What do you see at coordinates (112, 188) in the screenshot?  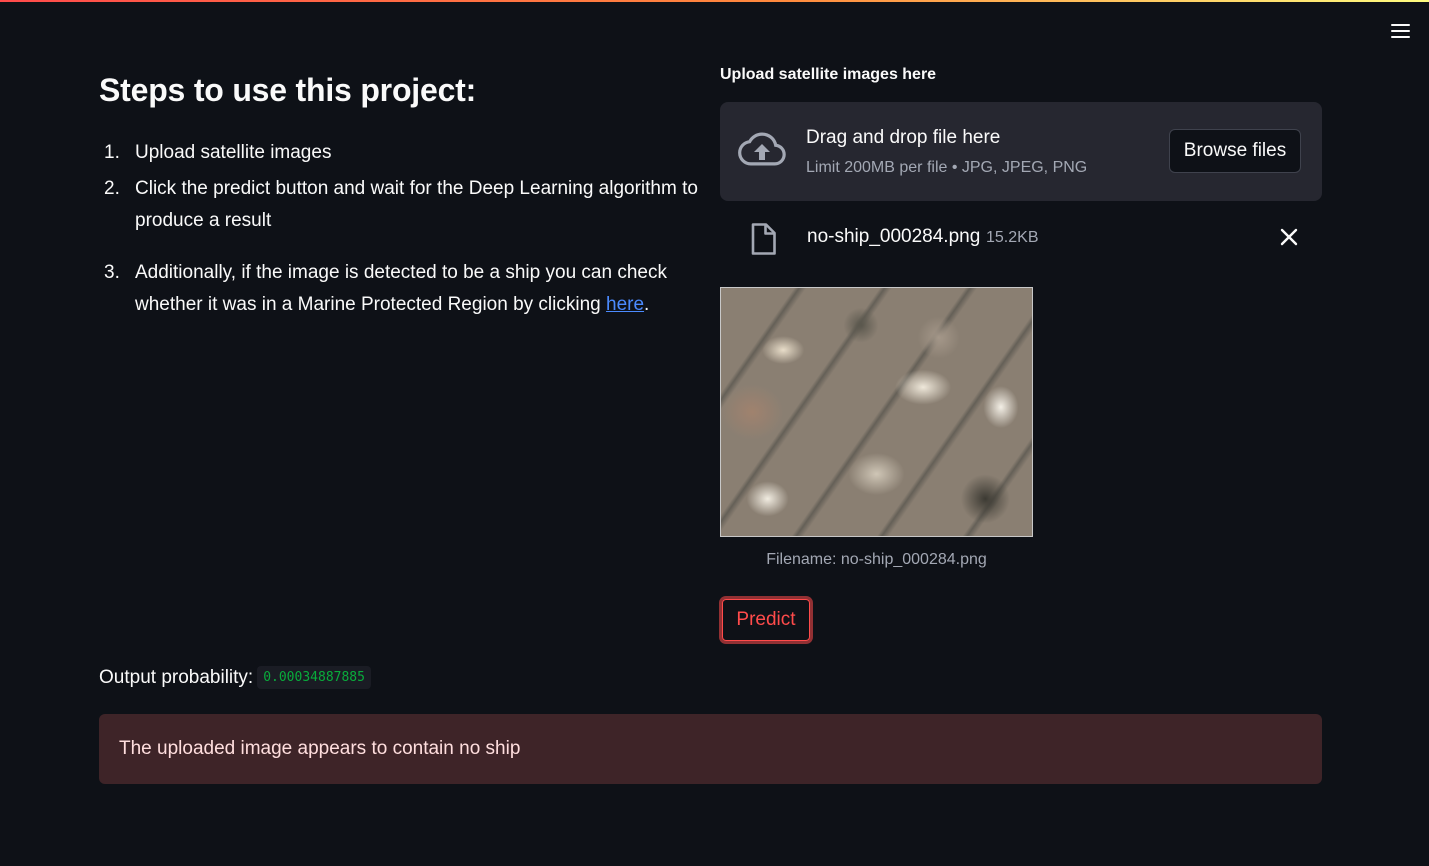 I see `step-number: 2.` at bounding box center [112, 188].